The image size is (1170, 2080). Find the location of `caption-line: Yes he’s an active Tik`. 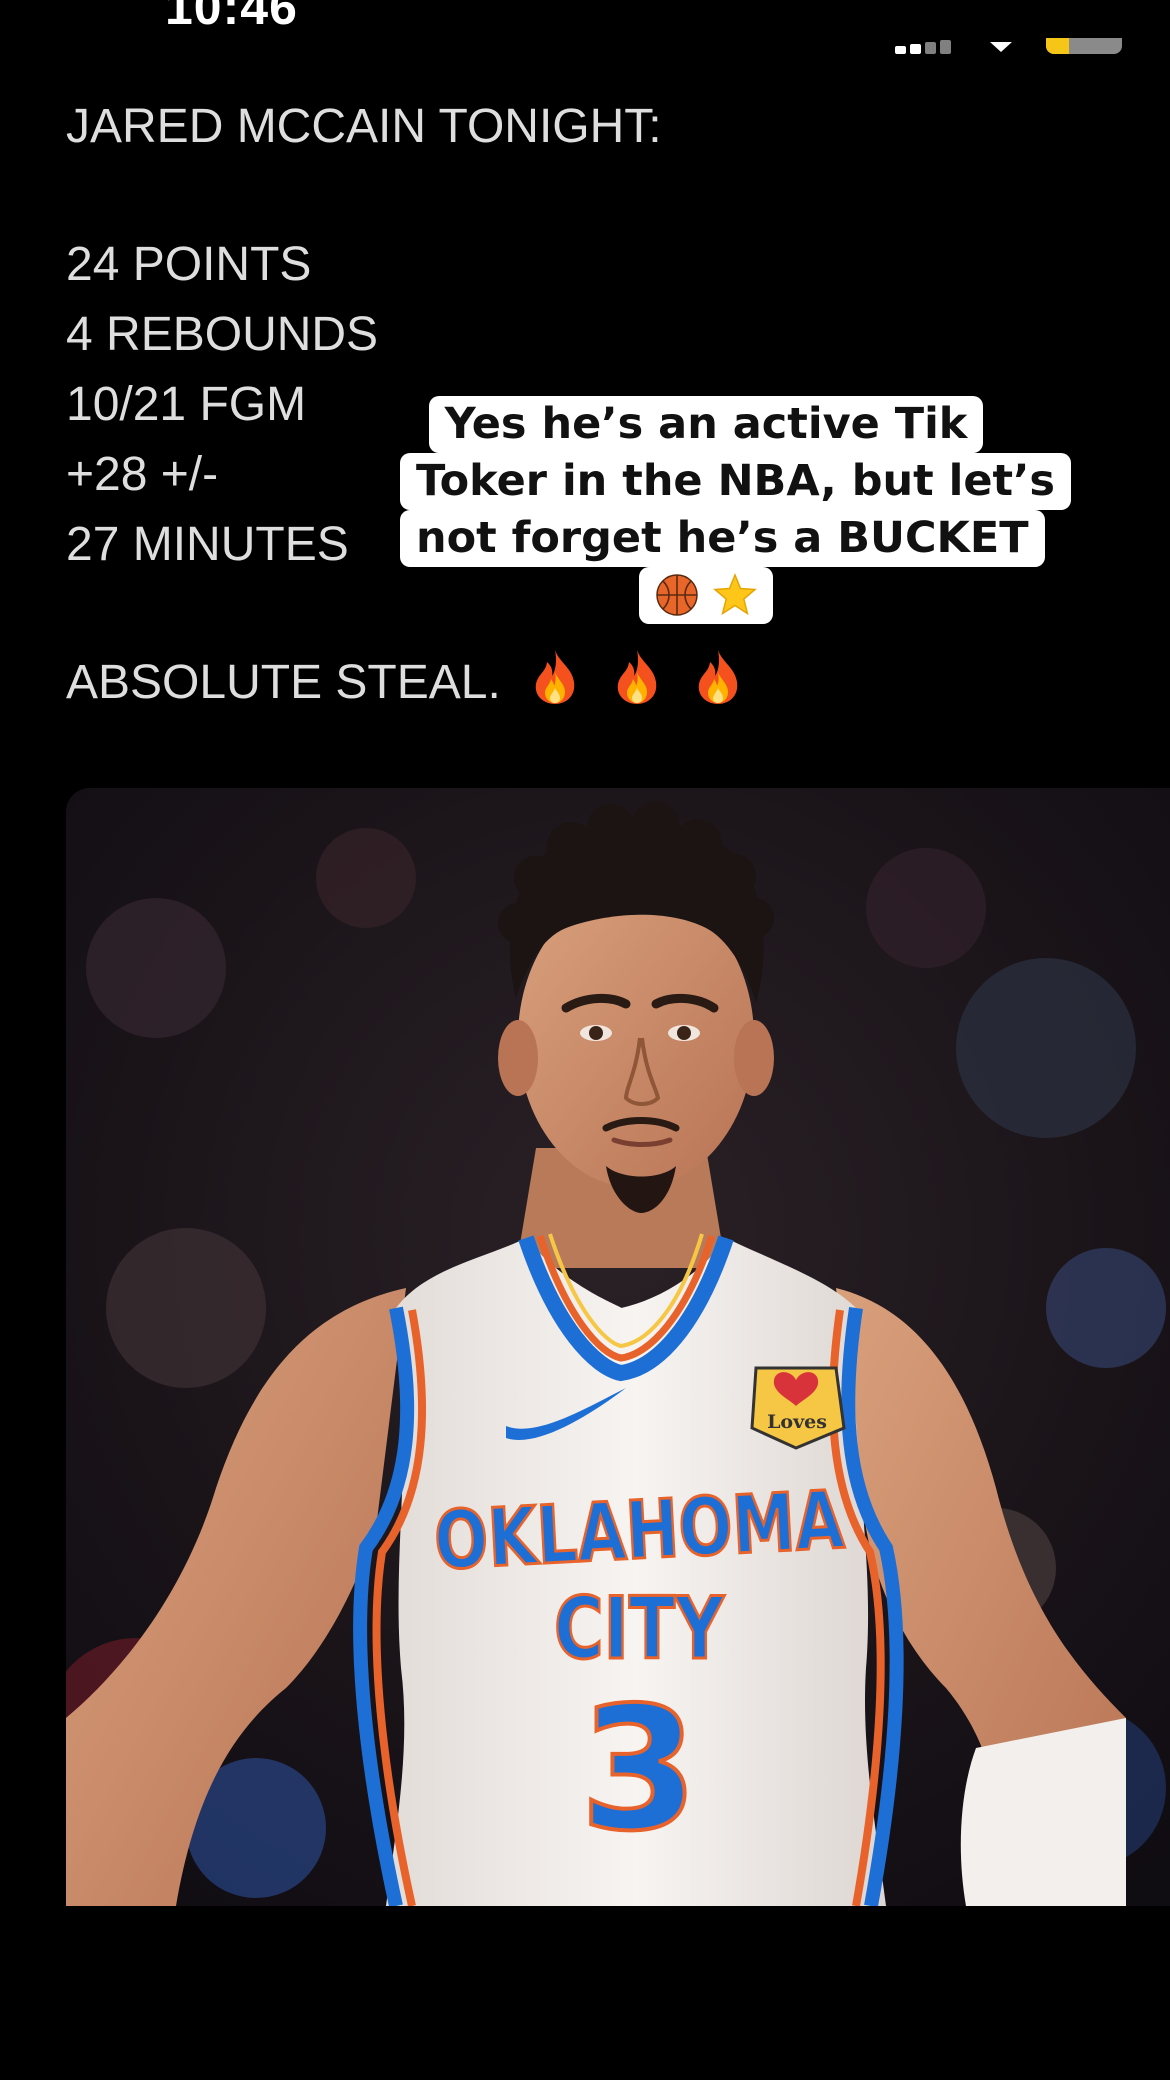

caption-line: Yes he’s an active Tik is located at coordinates (706, 424).